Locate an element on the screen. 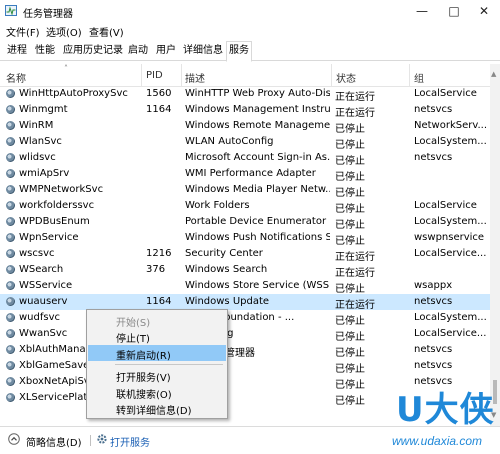  open-services-link: 打开服务 is located at coordinates (130, 441).